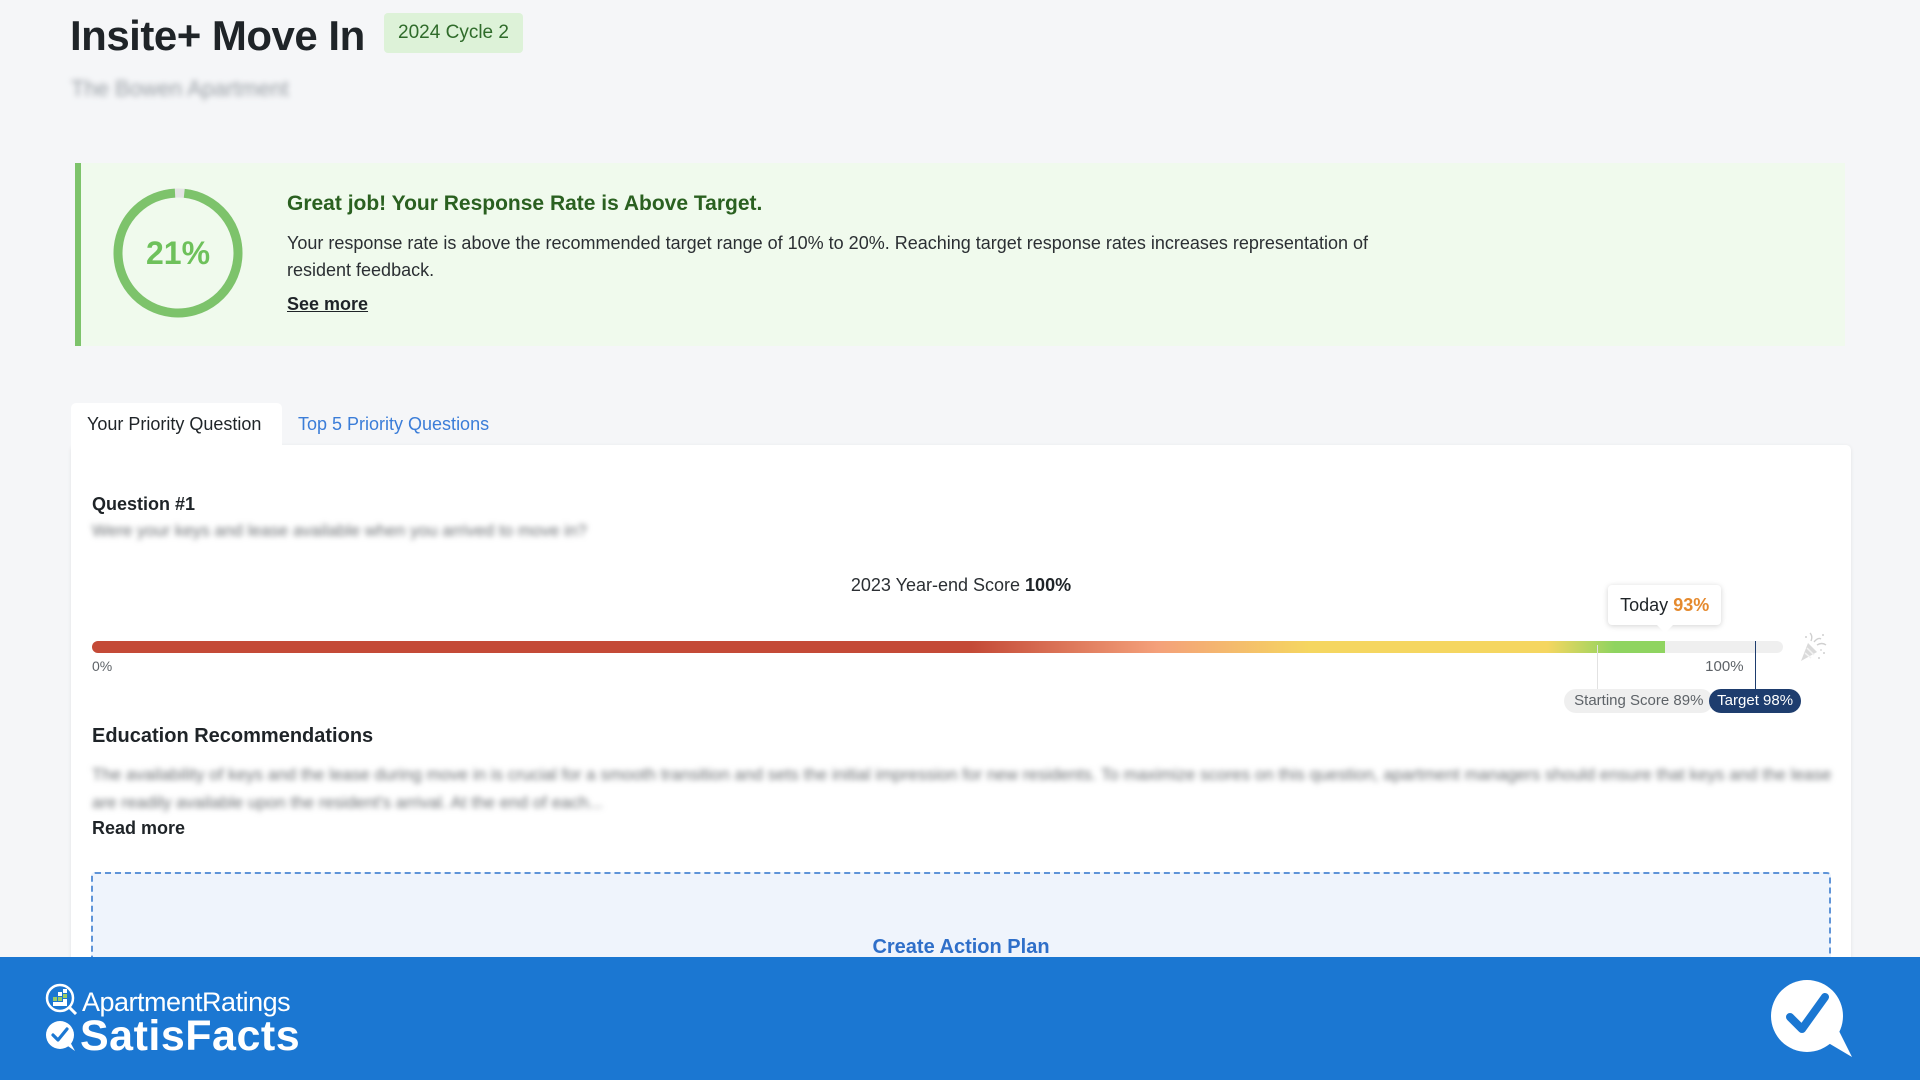 The width and height of the screenshot is (1920, 1080). What do you see at coordinates (1639, 701) in the screenshot?
I see `starting-score-pill: Starting Score 89%` at bounding box center [1639, 701].